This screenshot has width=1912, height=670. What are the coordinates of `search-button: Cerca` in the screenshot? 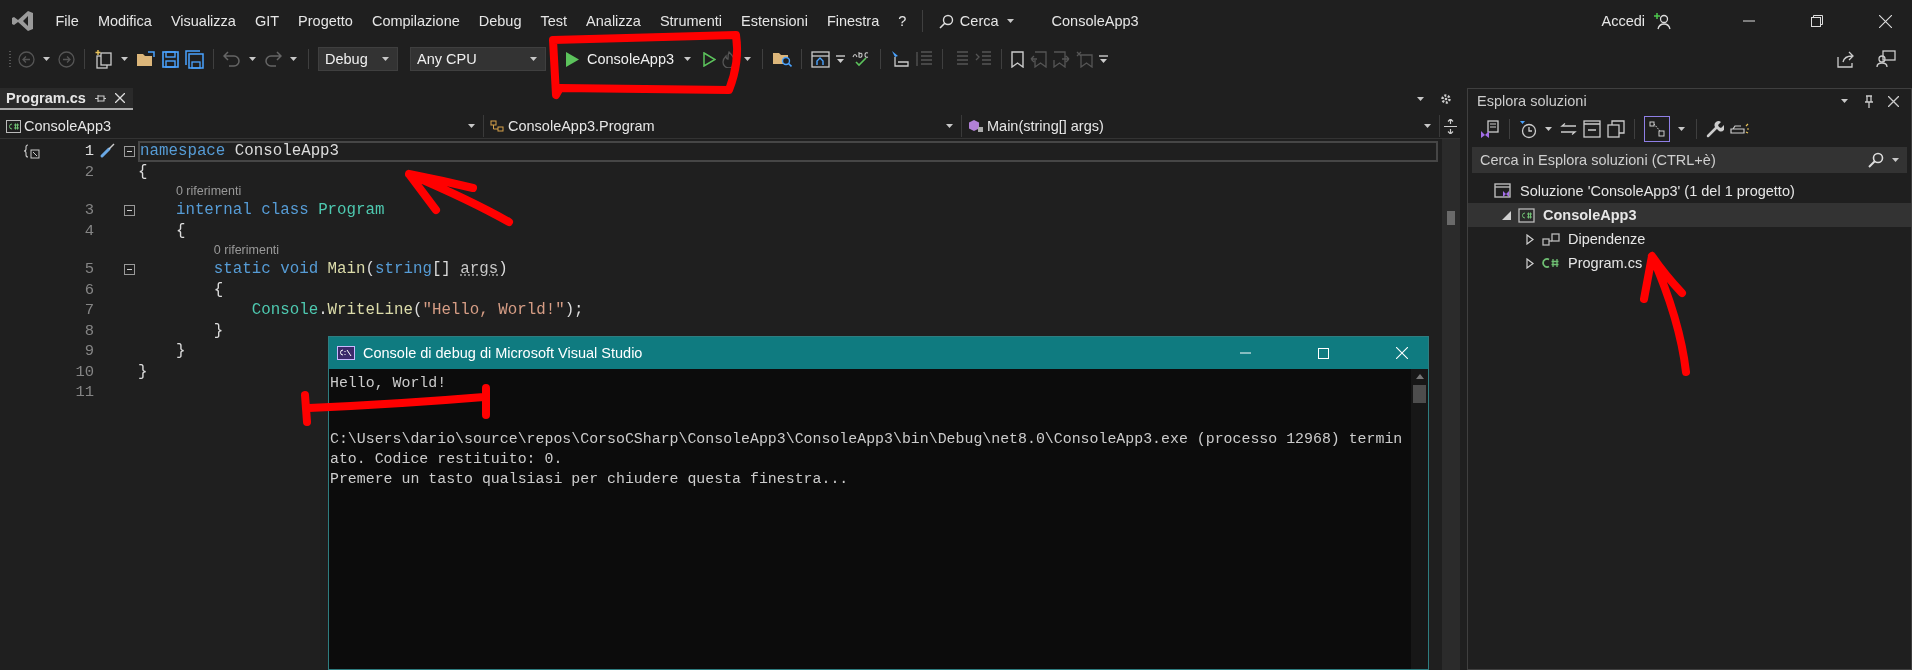 It's located at (977, 21).